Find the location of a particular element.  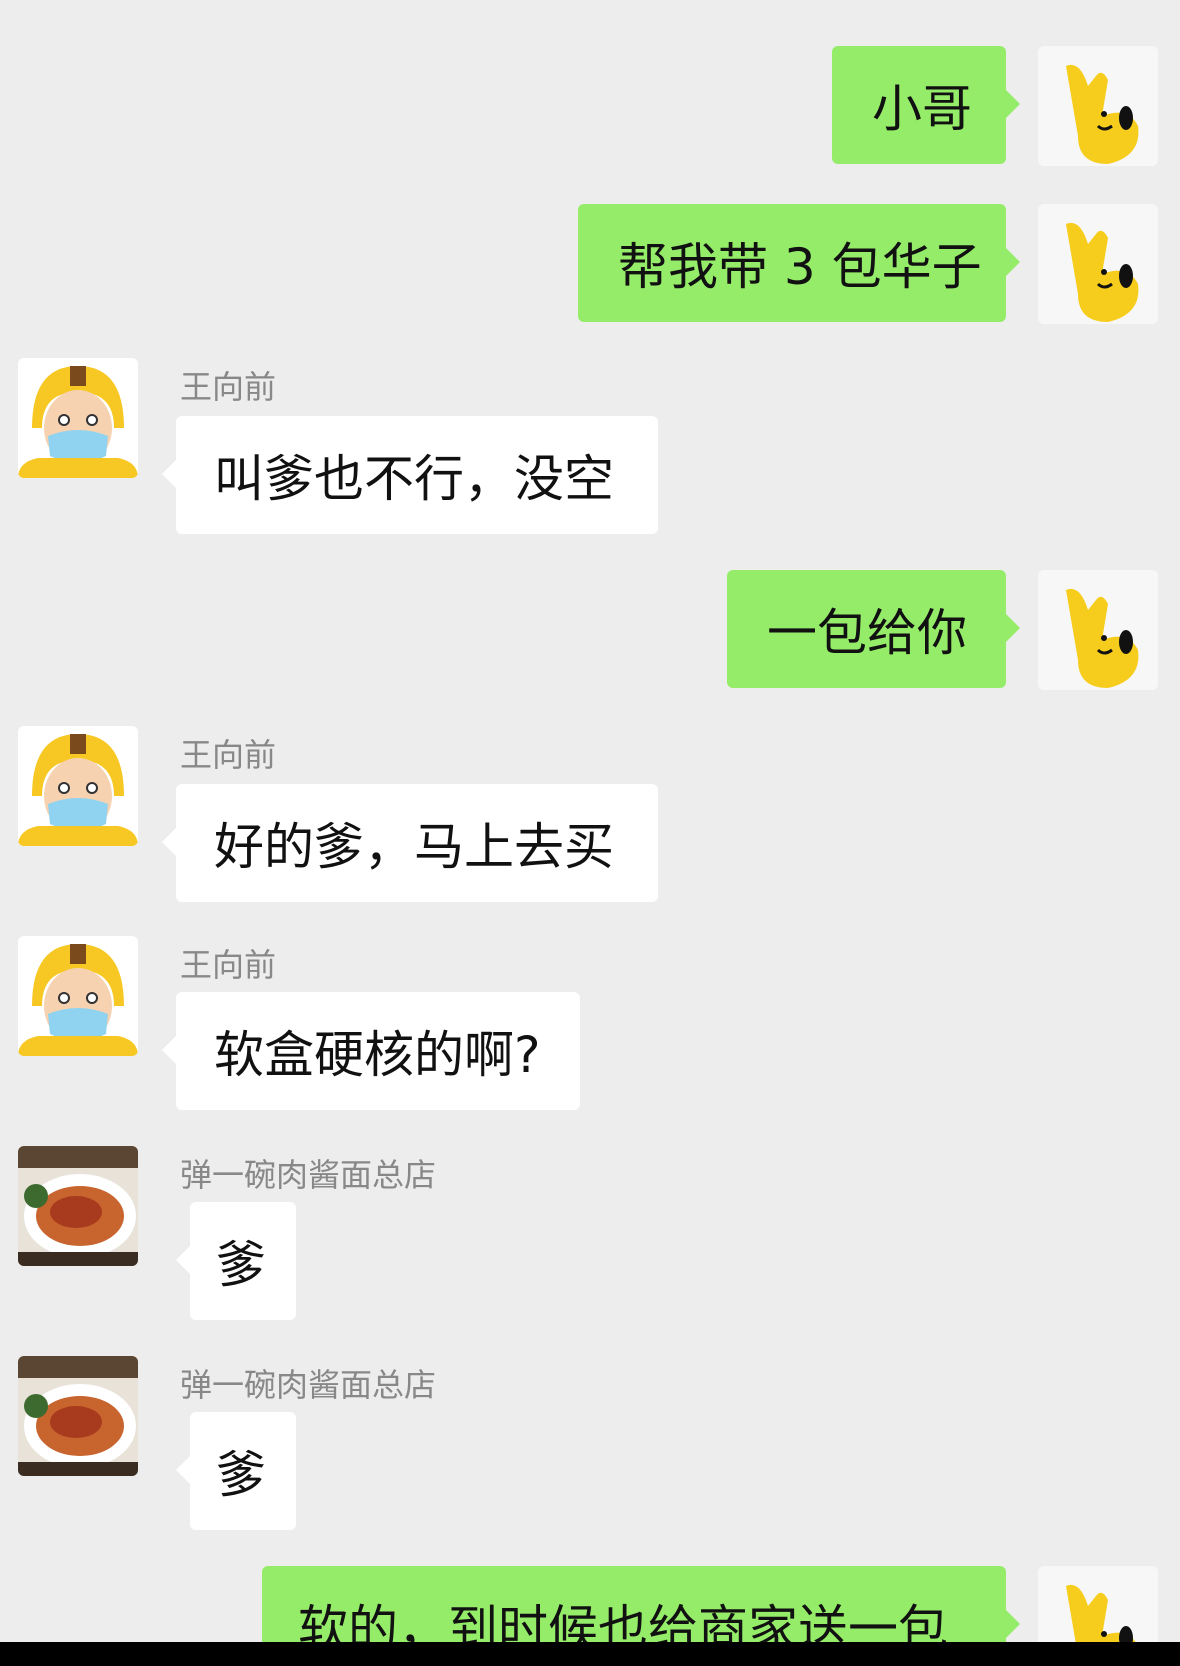

message-text: 软的，到时候也给商家送一包 is located at coordinates (623, 1621).